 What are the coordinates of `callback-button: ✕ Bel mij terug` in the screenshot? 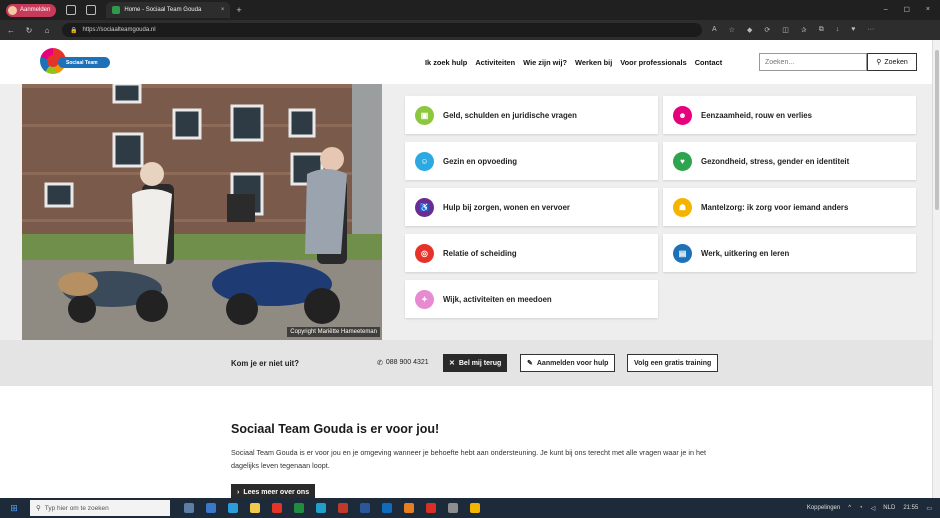 It's located at (475, 363).